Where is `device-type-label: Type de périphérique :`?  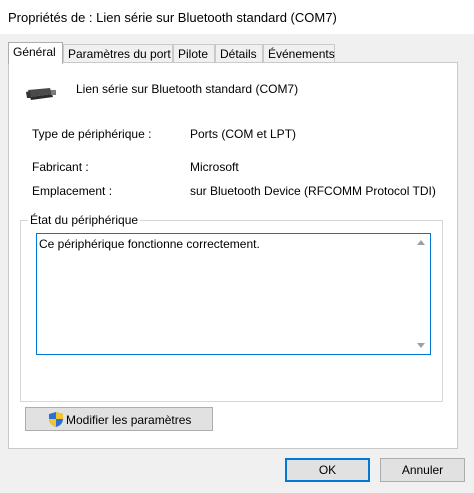
device-type-label: Type de périphérique : is located at coordinates (92, 134).